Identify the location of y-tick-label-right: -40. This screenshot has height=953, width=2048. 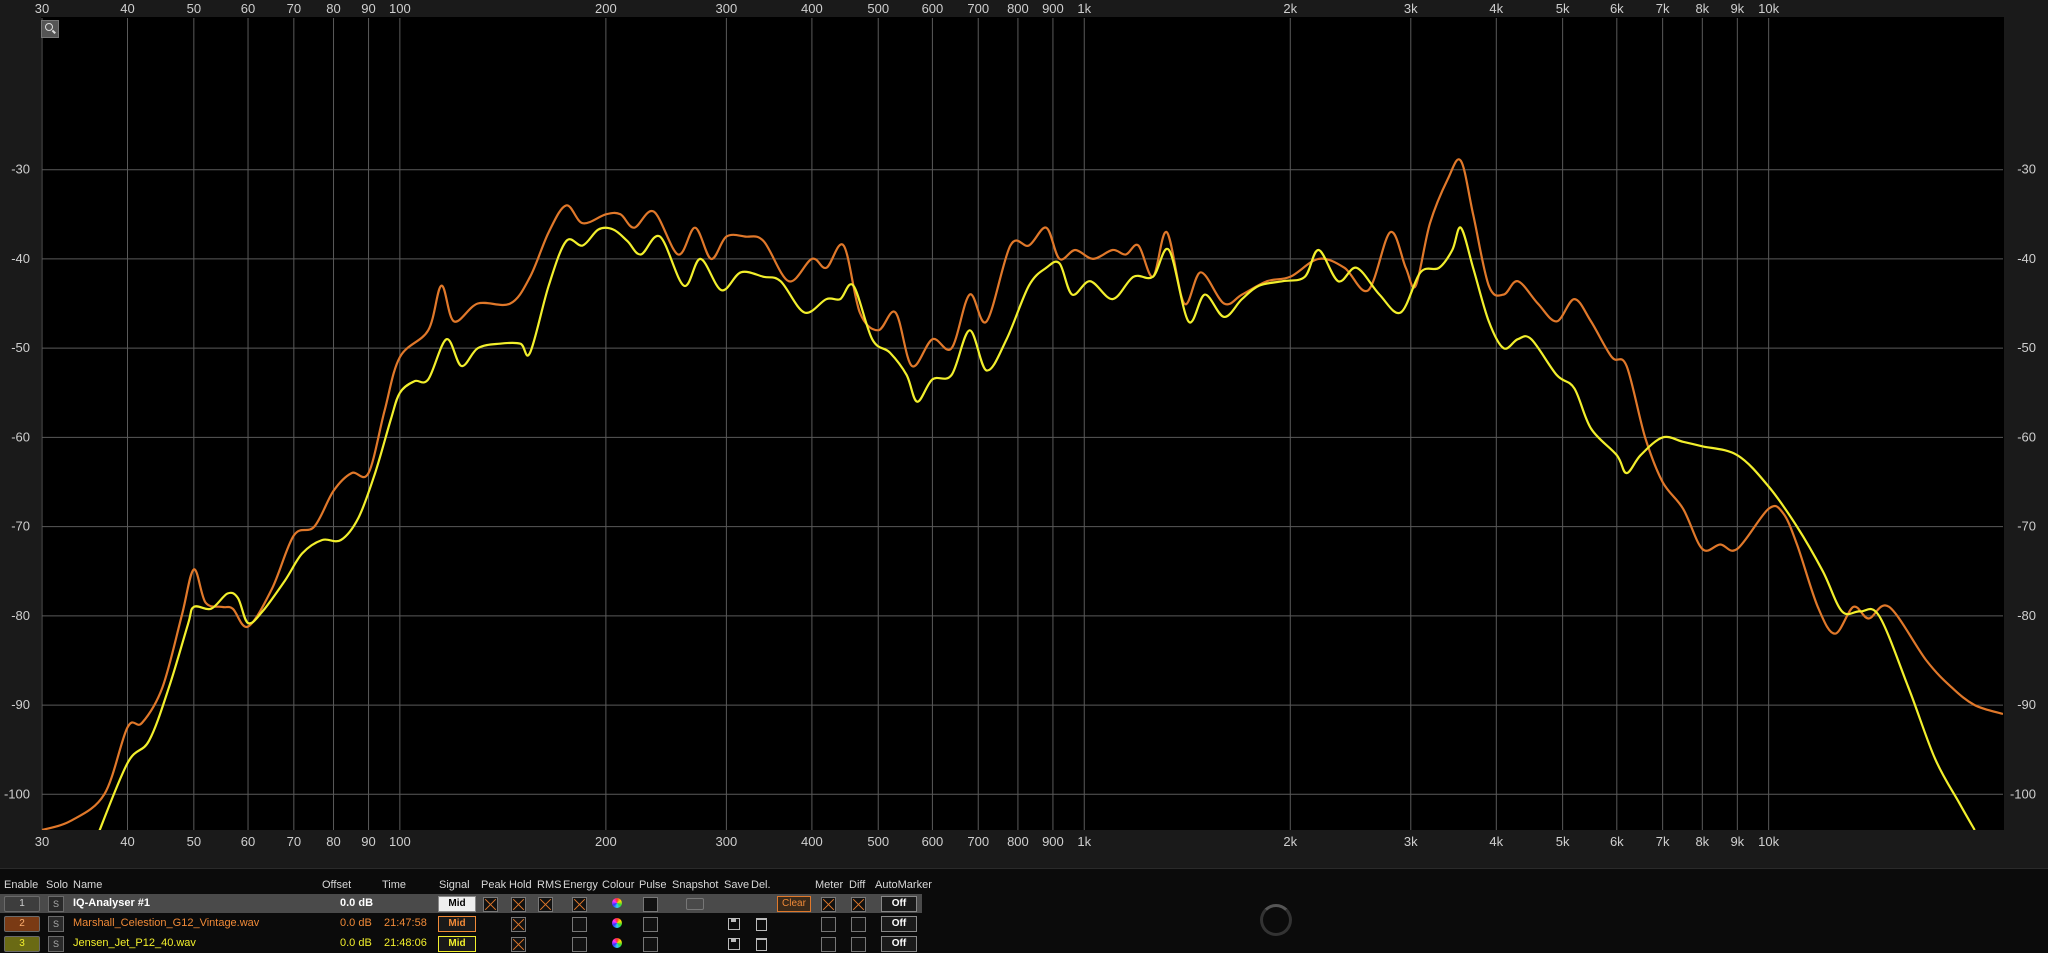
(2026, 258).